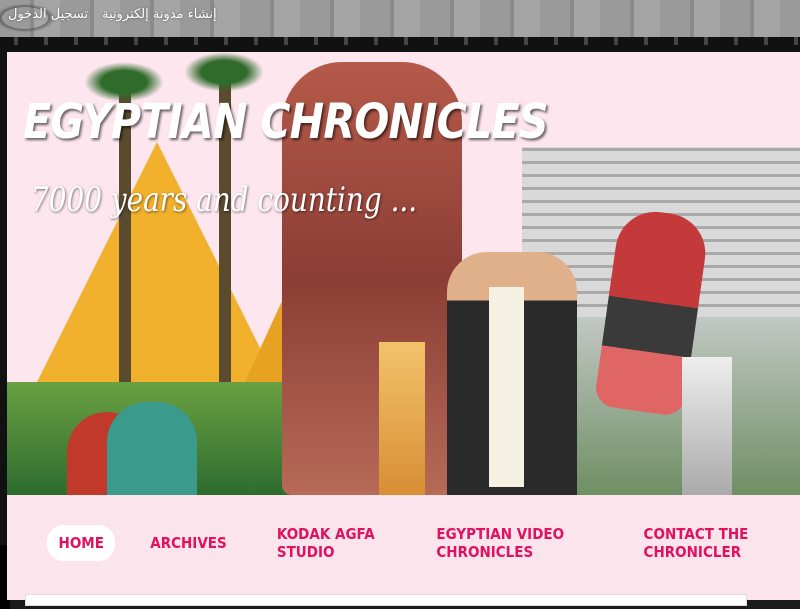  I want to click on blogger-navbar: إنشاء مدونة إلكترونية تسجيل الدخول, so click(400, 22).